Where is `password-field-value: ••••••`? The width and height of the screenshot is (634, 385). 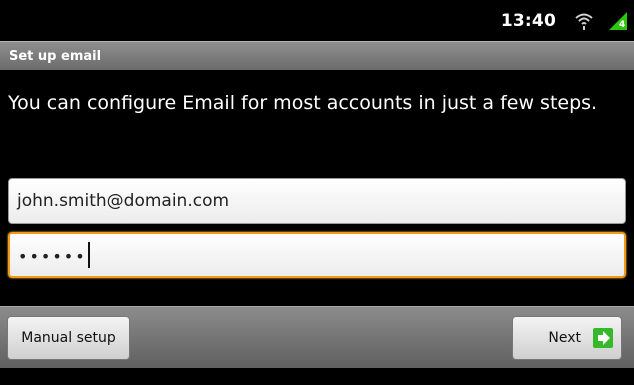 password-field-value: •••••• is located at coordinates (52, 256).